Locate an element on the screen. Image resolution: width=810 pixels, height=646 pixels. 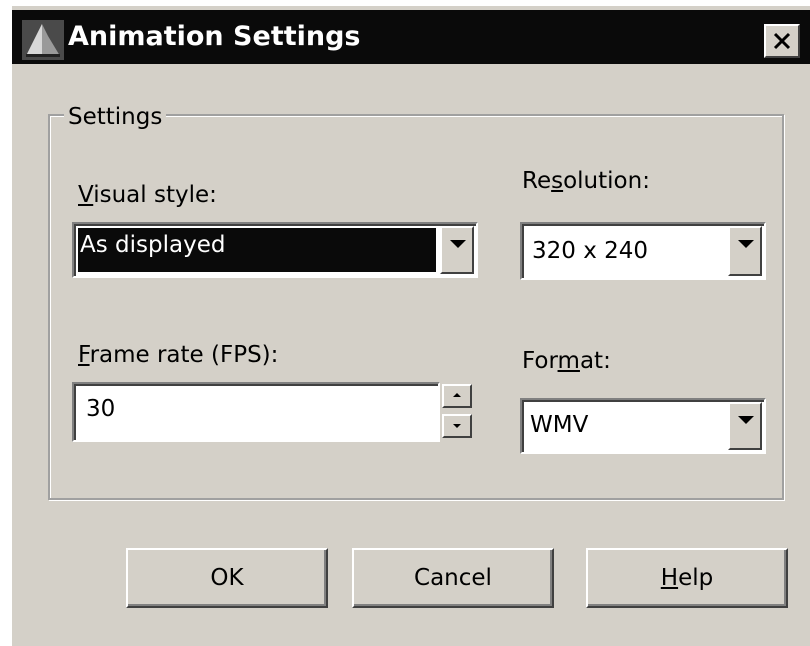
format-mnemonic: m is located at coordinates (568, 361).